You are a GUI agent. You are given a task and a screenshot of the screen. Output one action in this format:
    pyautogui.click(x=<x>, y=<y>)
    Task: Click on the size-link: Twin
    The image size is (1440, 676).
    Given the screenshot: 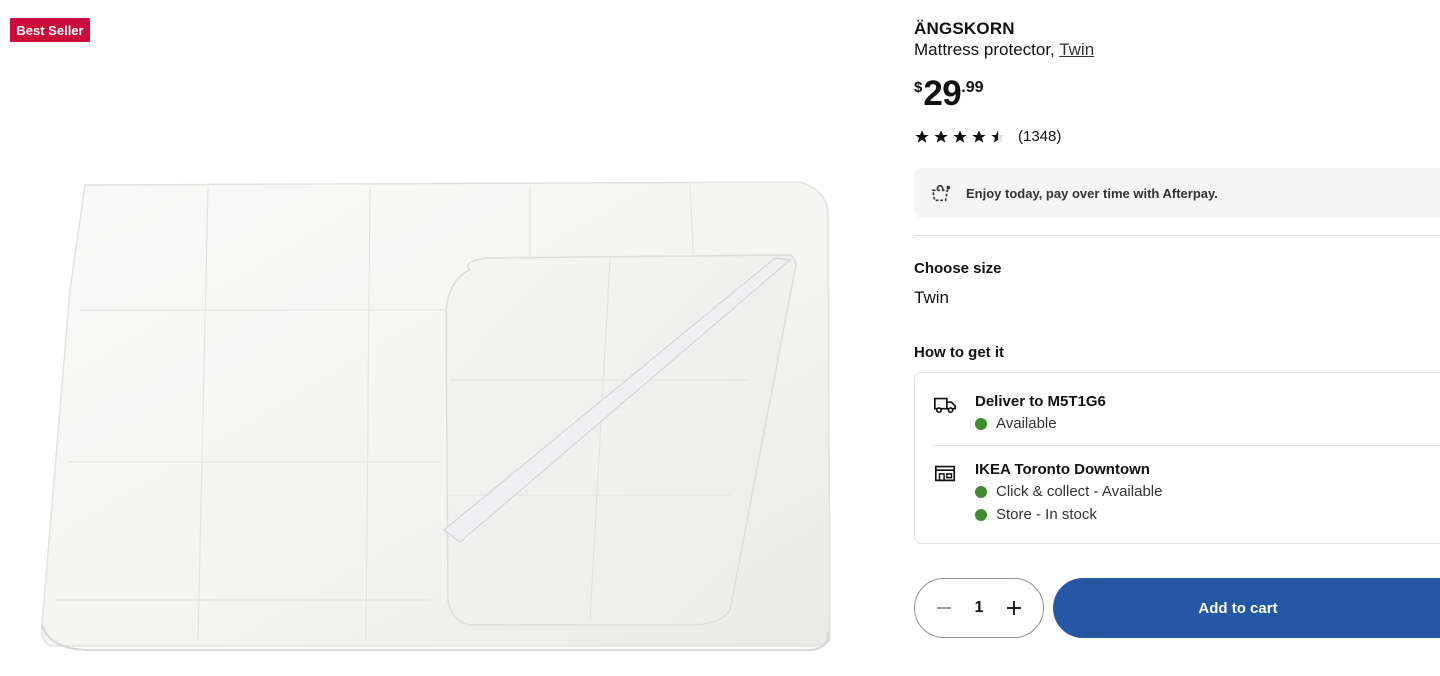 What is the action you would take?
    pyautogui.click(x=1076, y=49)
    